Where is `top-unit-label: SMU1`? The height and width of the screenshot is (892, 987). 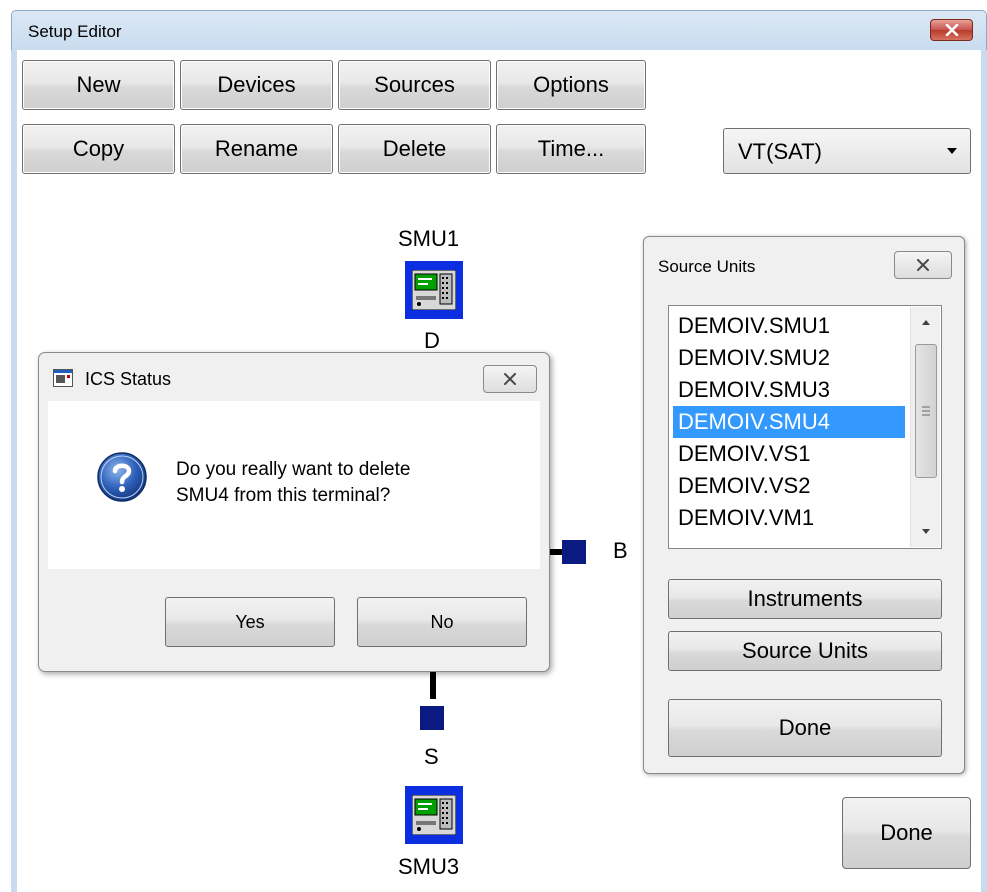
top-unit-label: SMU1 is located at coordinates (429, 238).